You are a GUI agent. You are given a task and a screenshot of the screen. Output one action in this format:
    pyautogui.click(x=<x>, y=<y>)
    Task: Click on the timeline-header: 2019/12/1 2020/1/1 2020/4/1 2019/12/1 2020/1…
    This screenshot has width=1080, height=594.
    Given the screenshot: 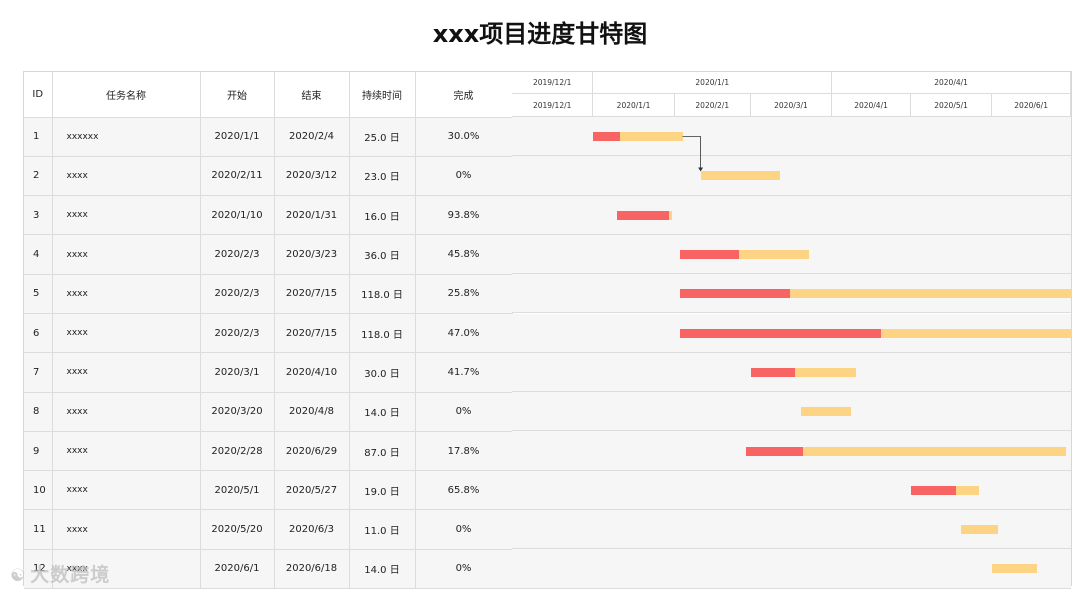 What is the action you would take?
    pyautogui.click(x=791, y=94)
    